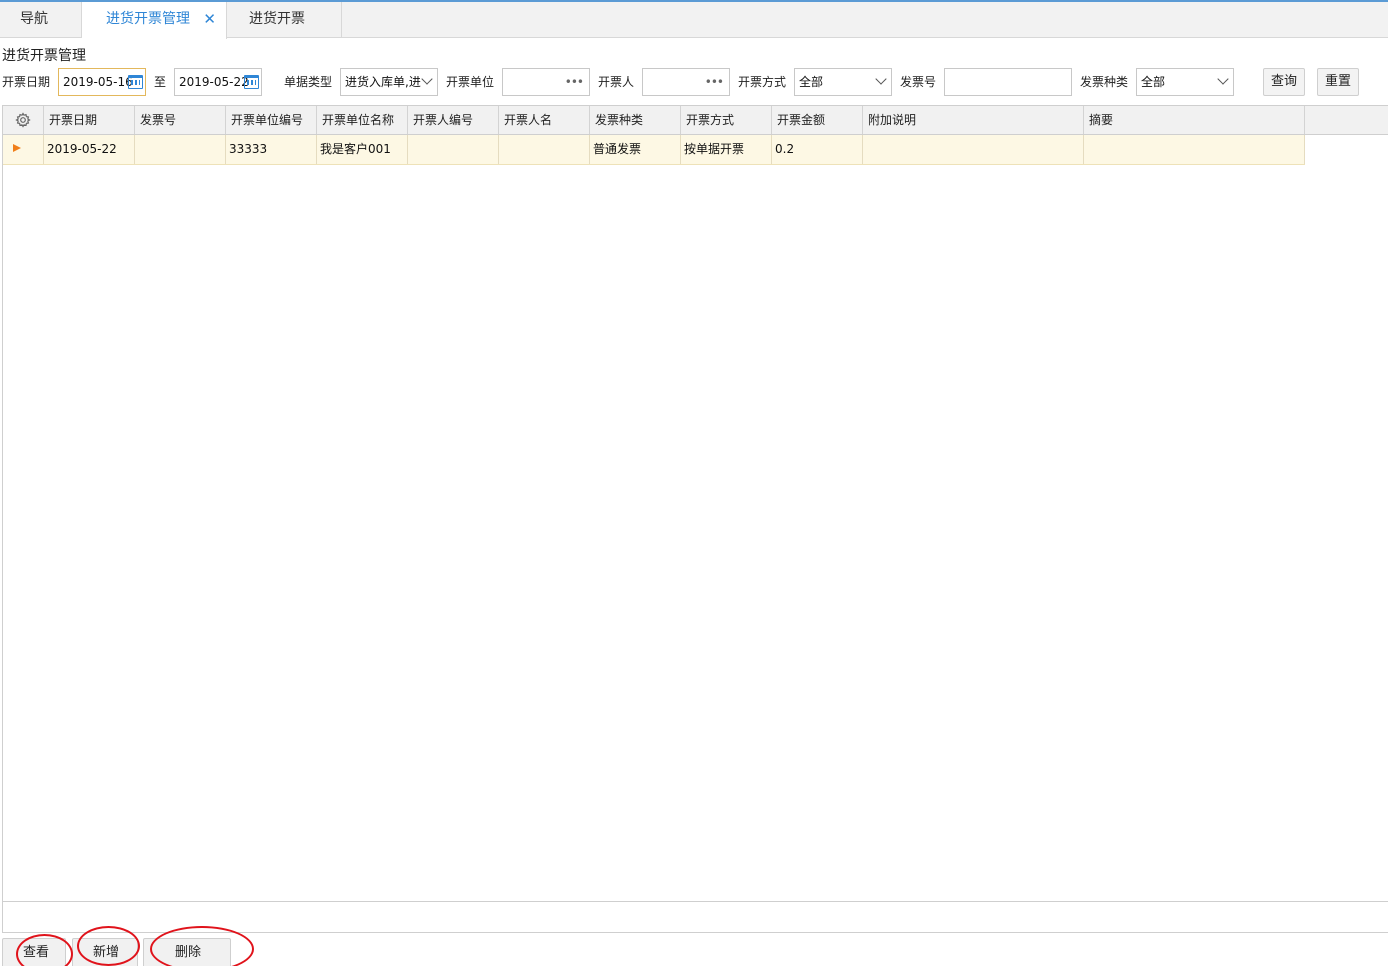 The height and width of the screenshot is (966, 1388). Describe the element at coordinates (44, 56) in the screenshot. I see `page-title: 进货开票管理` at that location.